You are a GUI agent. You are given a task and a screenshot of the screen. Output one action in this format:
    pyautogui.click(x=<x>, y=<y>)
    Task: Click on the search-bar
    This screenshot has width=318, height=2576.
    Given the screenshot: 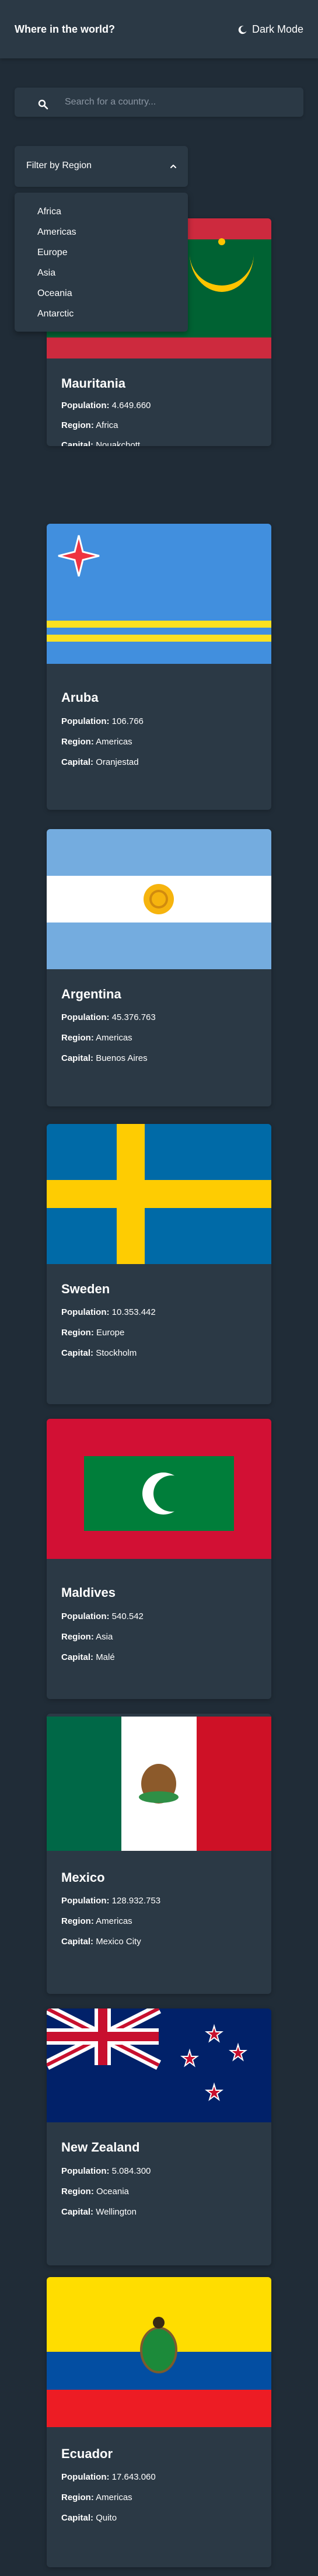 What is the action you would take?
    pyautogui.click(x=159, y=102)
    